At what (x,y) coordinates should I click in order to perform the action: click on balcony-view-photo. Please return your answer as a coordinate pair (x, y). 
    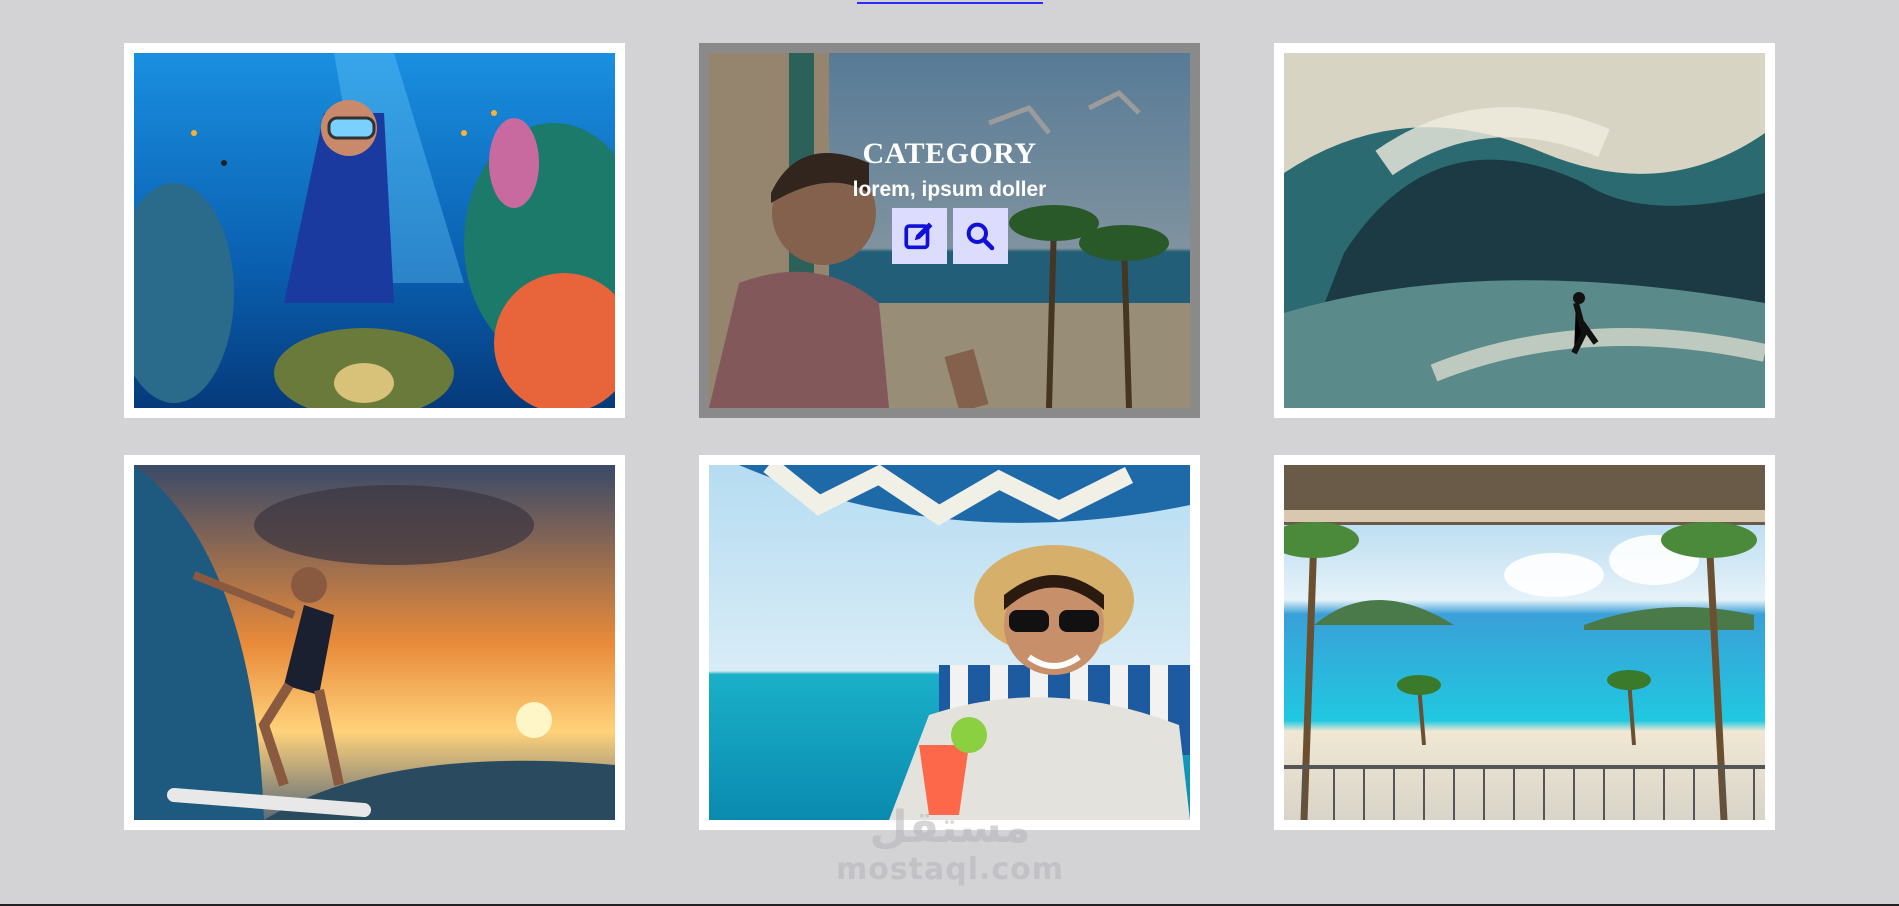
    Looking at the image, I should click on (1524, 642).